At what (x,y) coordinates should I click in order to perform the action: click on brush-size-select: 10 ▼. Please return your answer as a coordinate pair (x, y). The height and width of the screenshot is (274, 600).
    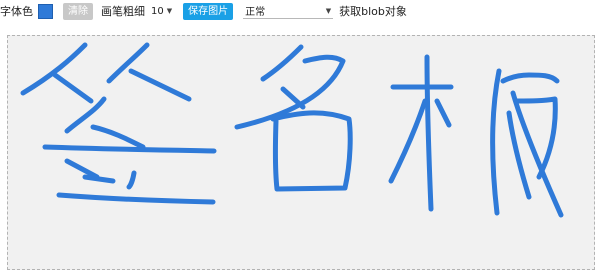
    Looking at the image, I should click on (161, 11).